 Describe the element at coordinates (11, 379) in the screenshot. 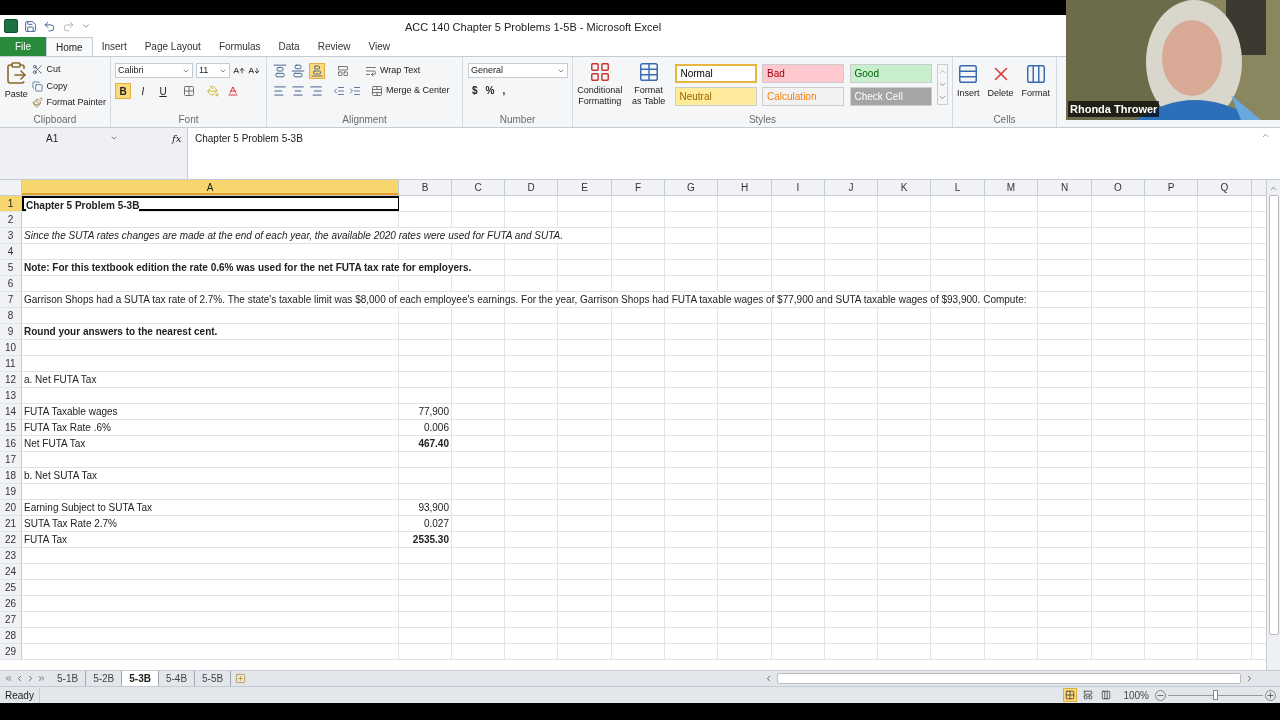

I see `row-header: 12` at that location.